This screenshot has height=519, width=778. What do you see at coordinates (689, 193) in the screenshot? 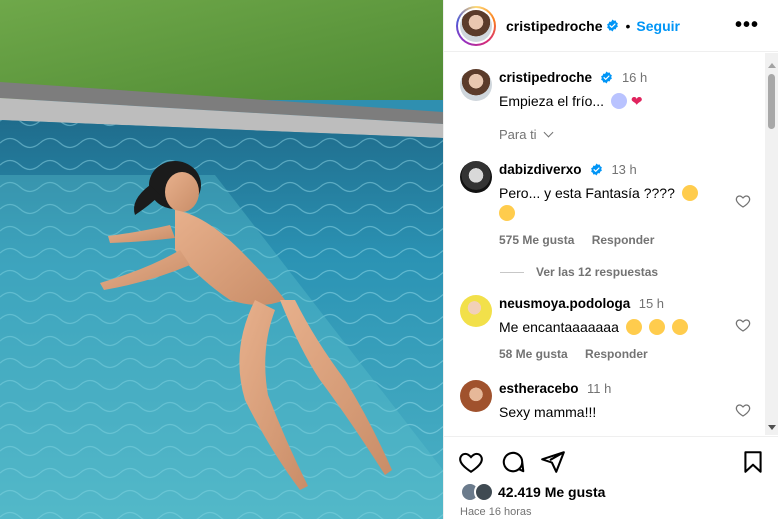
I see `hug-emoji-icon` at bounding box center [689, 193].